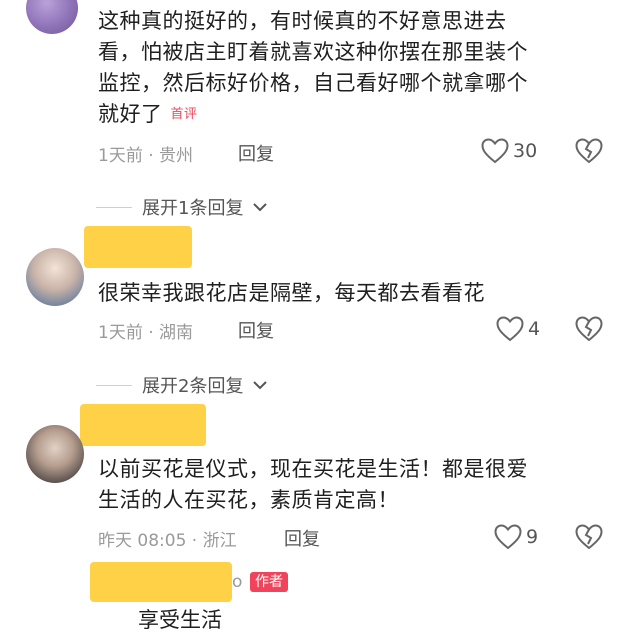 The width and height of the screenshot is (628, 640). Describe the element at coordinates (313, 469) in the screenshot. I see `comment-line: 以前买花是仪式，现在买花是生活！都是很爱` at that location.